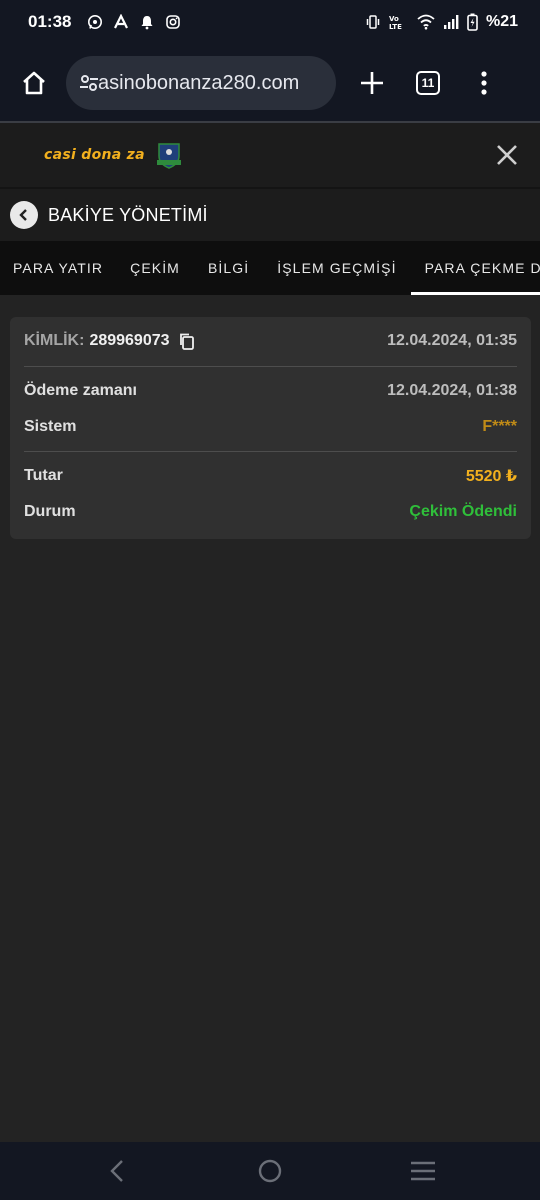  What do you see at coordinates (270, 476) in the screenshot?
I see `amount-row: Tutar 5520 ₺` at bounding box center [270, 476].